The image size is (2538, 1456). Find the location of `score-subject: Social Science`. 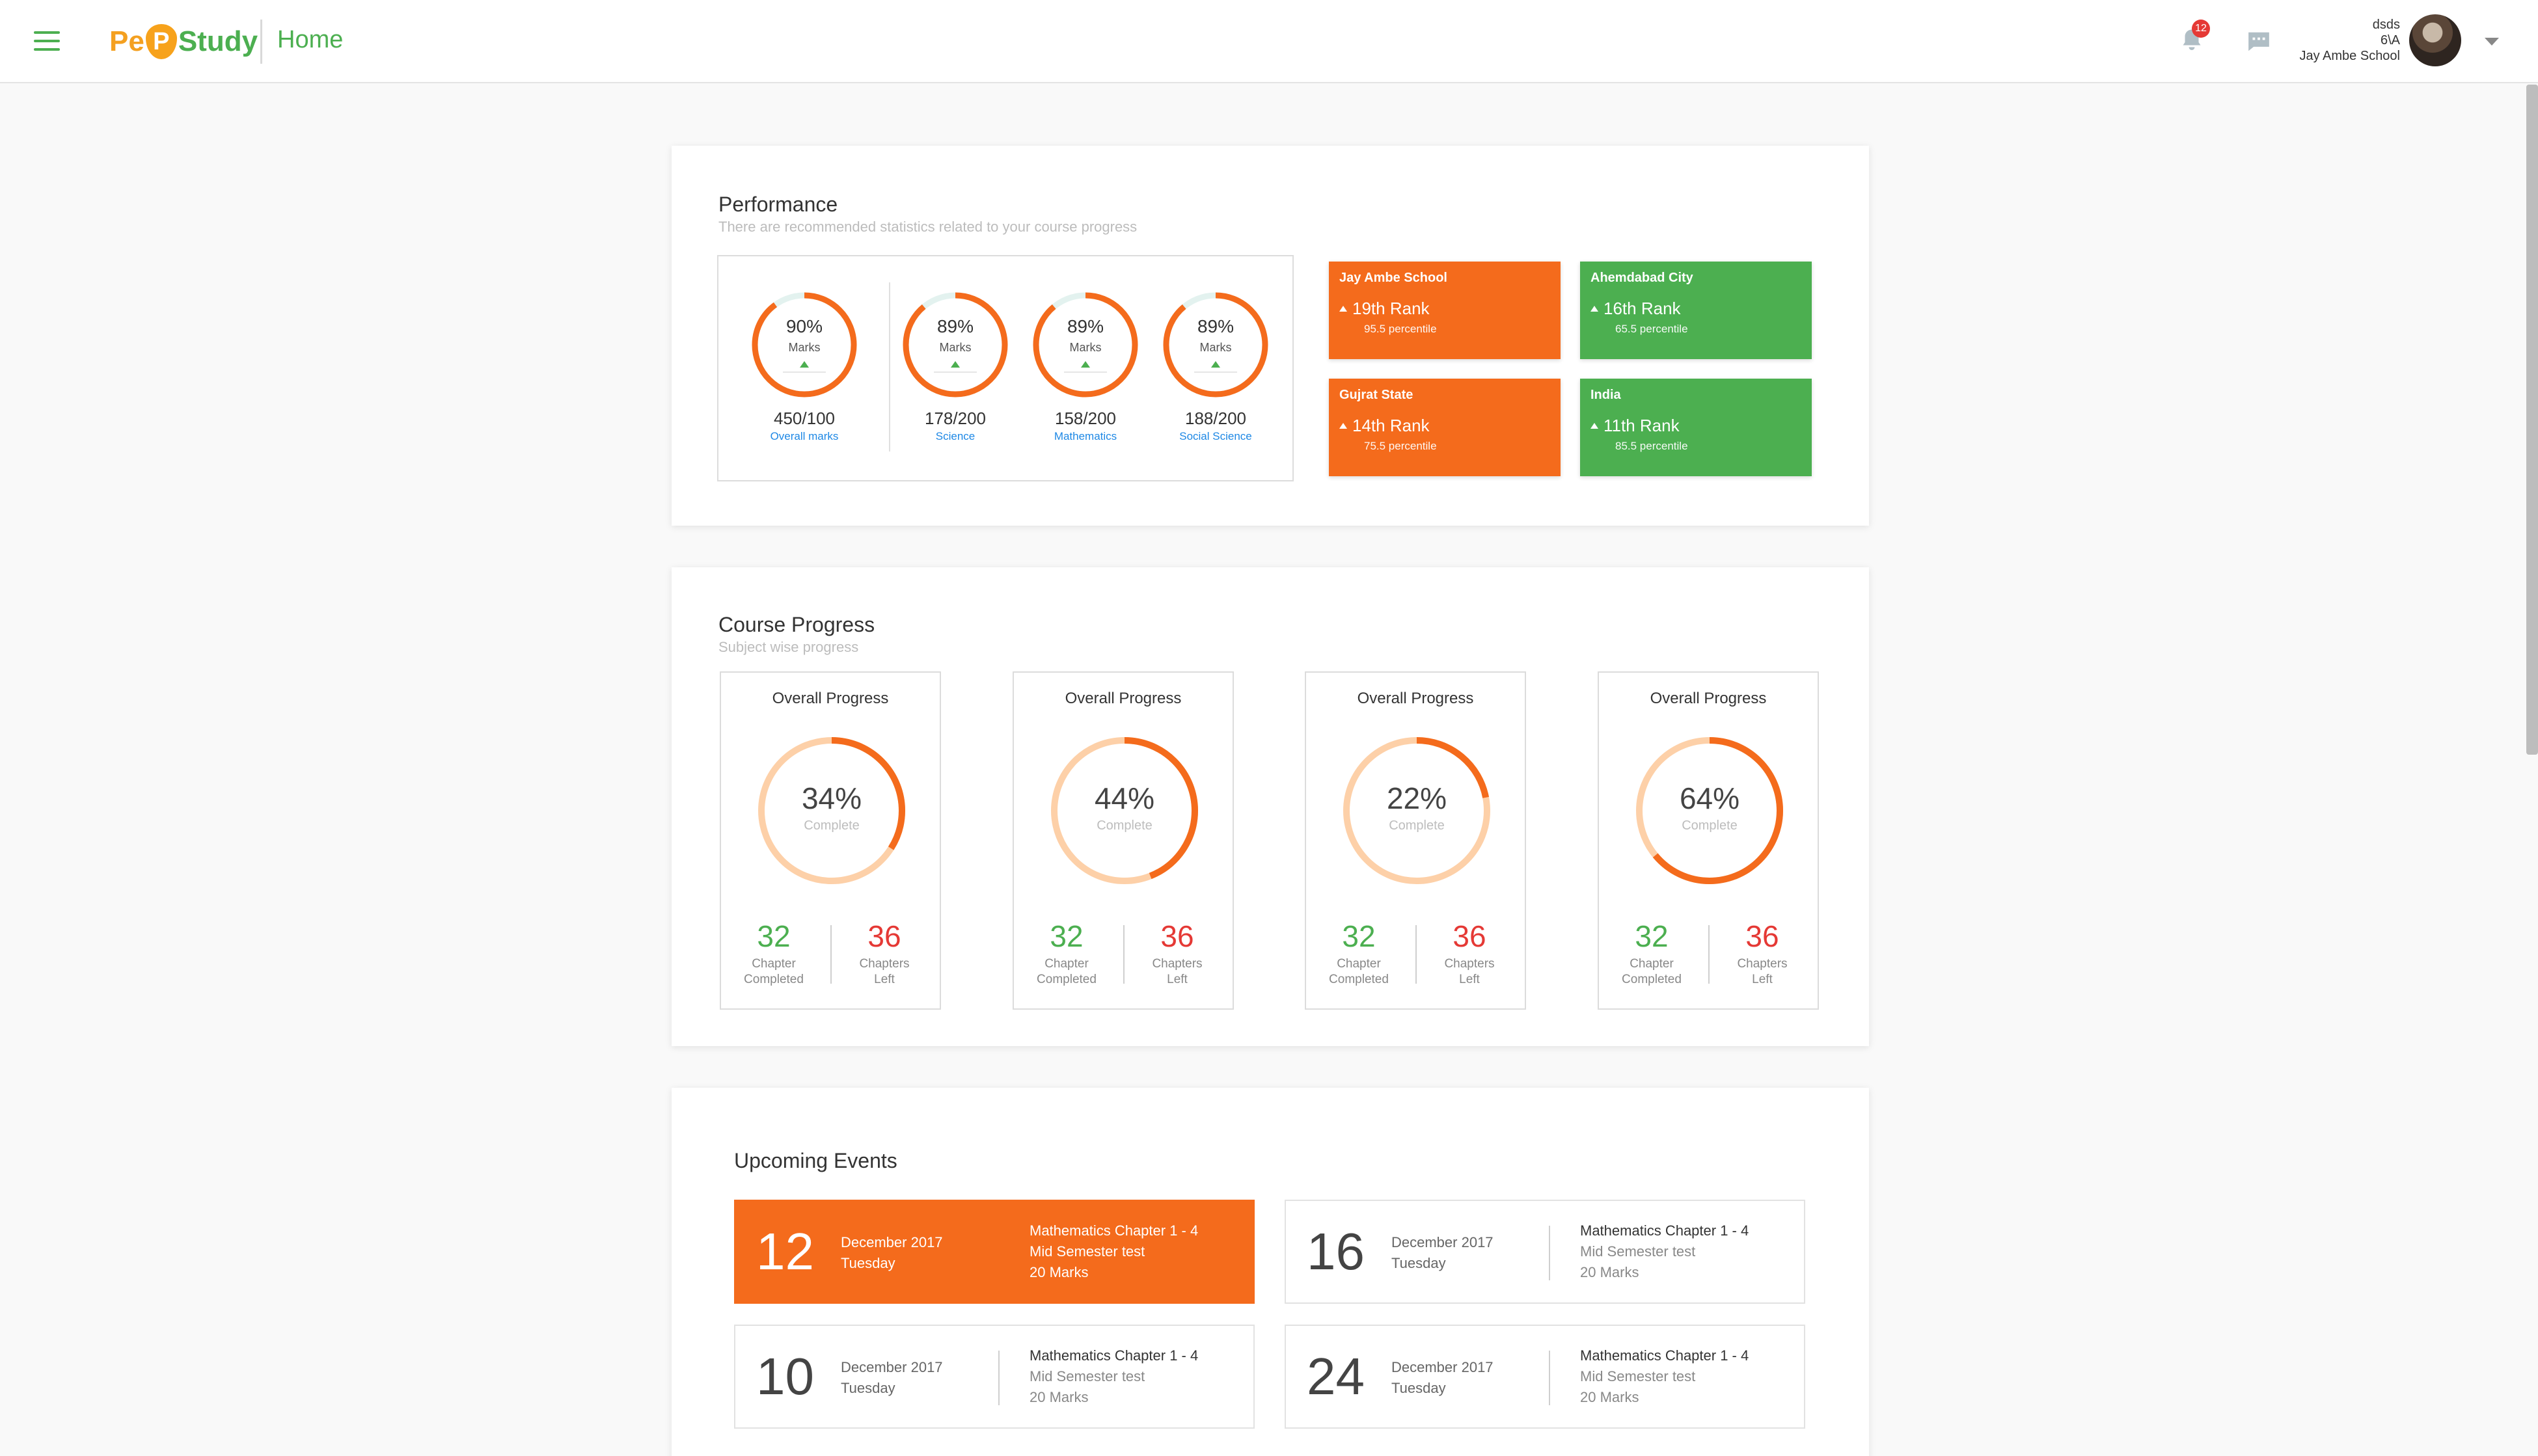

score-subject: Social Science is located at coordinates (1215, 436).